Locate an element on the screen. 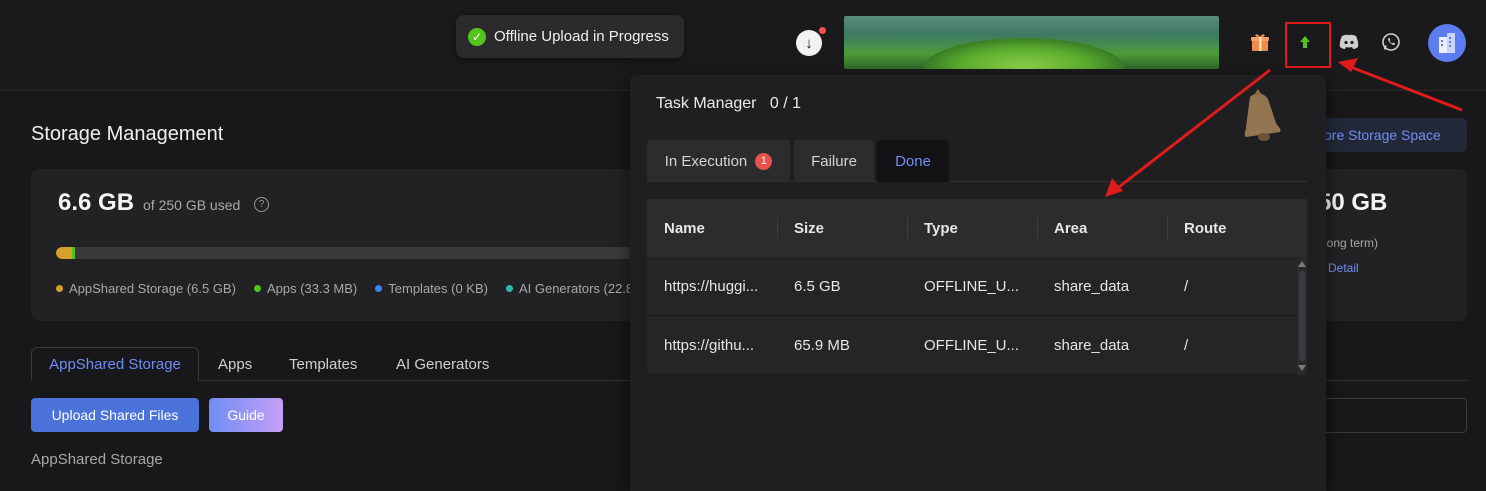  table-scrollbar is located at coordinates (1302, 316).